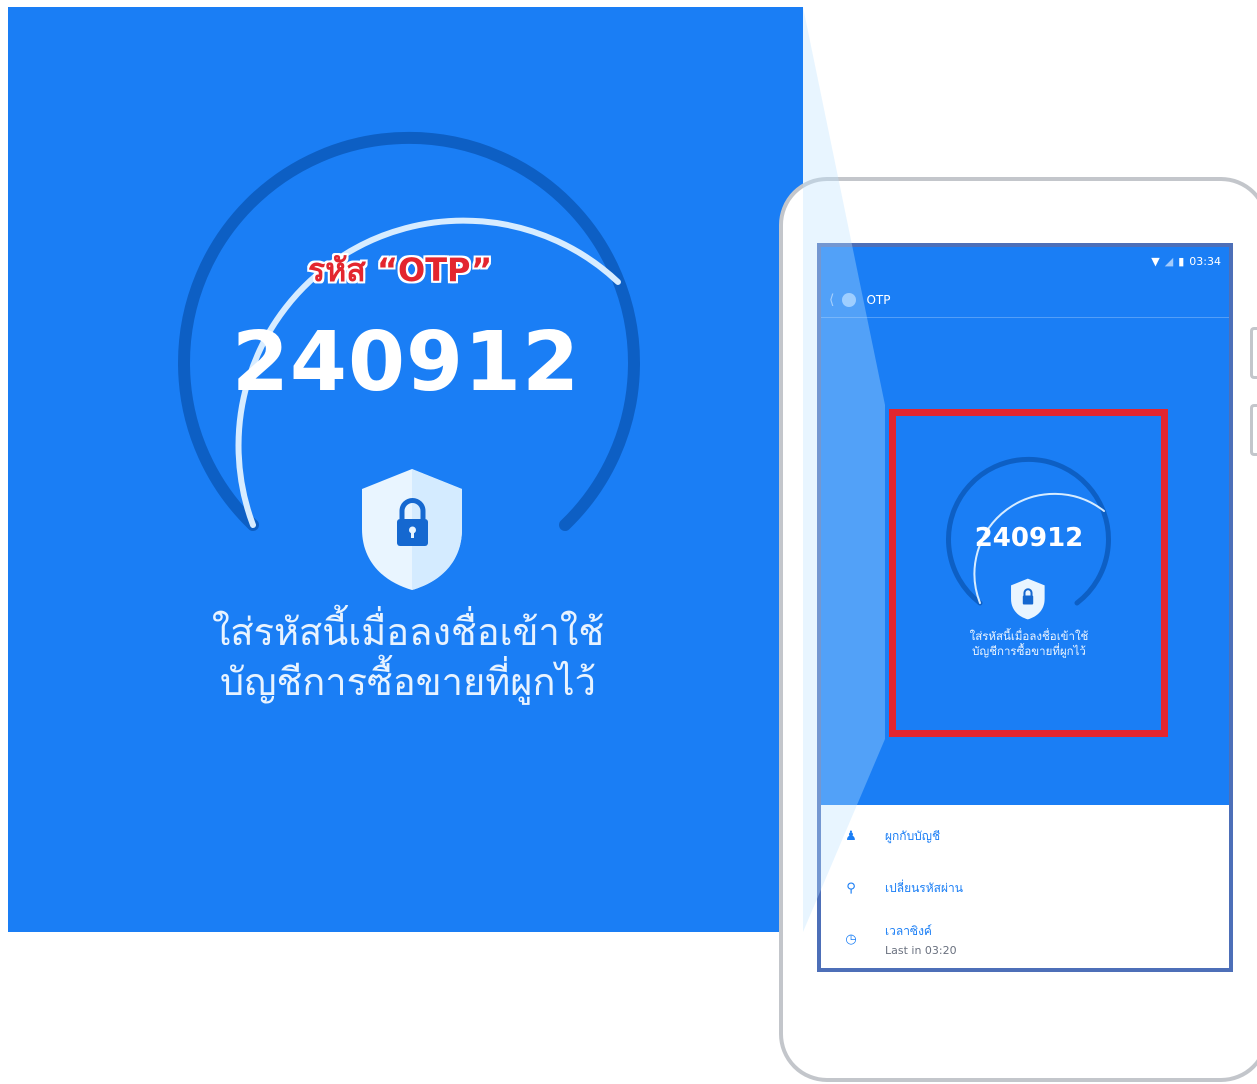 The width and height of the screenshot is (1257, 1084). I want to click on otp-code: 240912, so click(1029, 538).